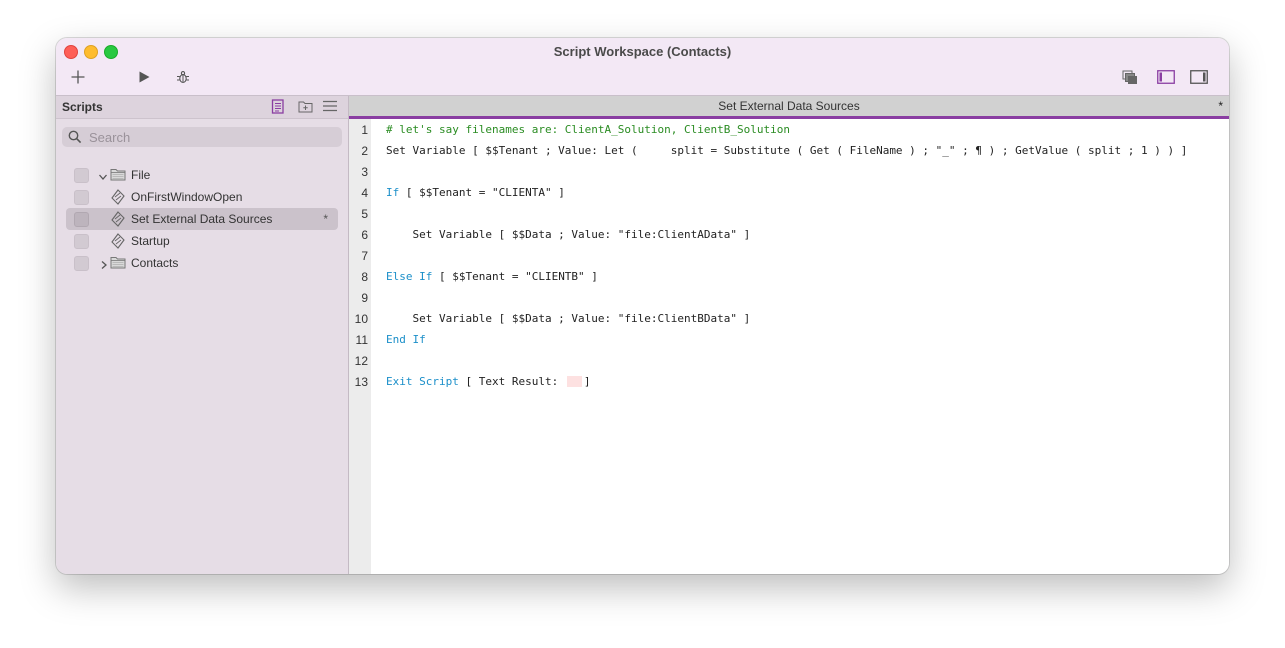 The width and height of the screenshot is (1285, 648). Describe the element at coordinates (150, 241) in the screenshot. I see `sidebar-item-label: Startup` at that location.